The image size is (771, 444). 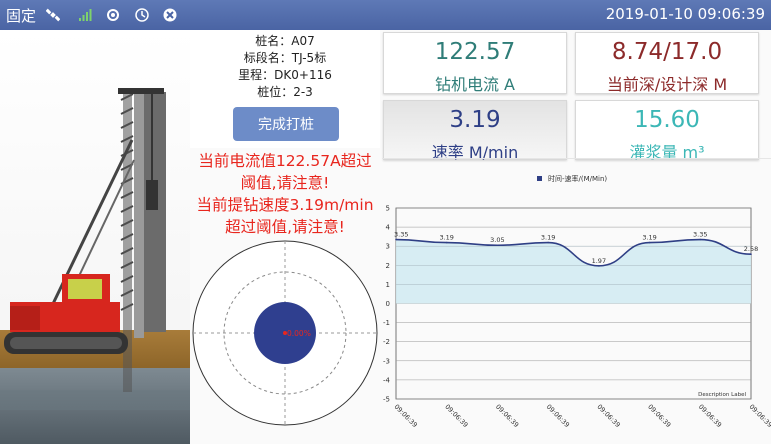 I want to click on data-label: 3.05, so click(x=497, y=240).